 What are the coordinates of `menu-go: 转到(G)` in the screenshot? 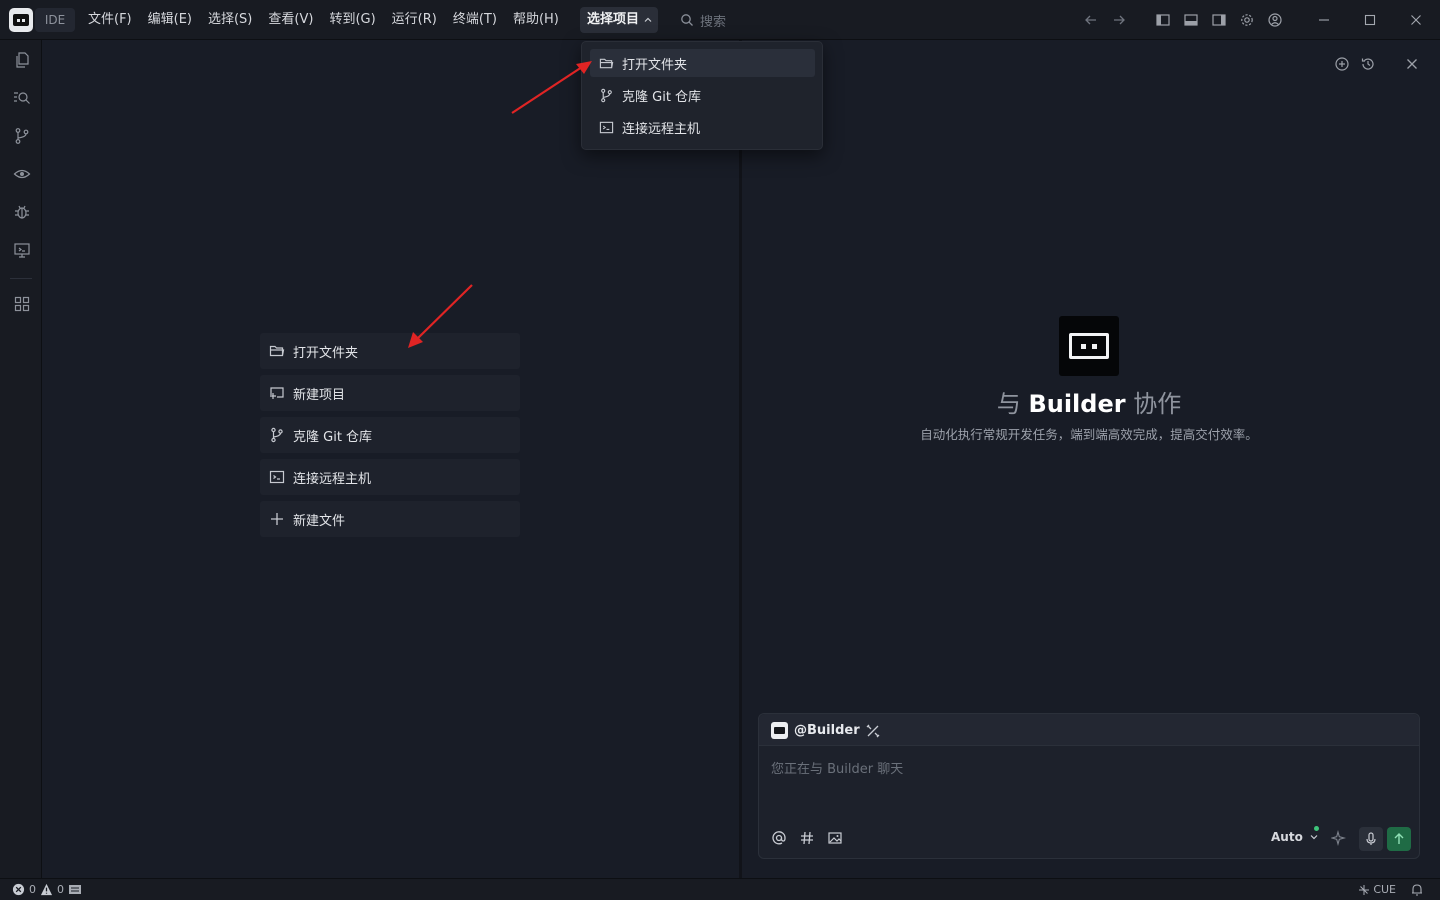 It's located at (352, 20).